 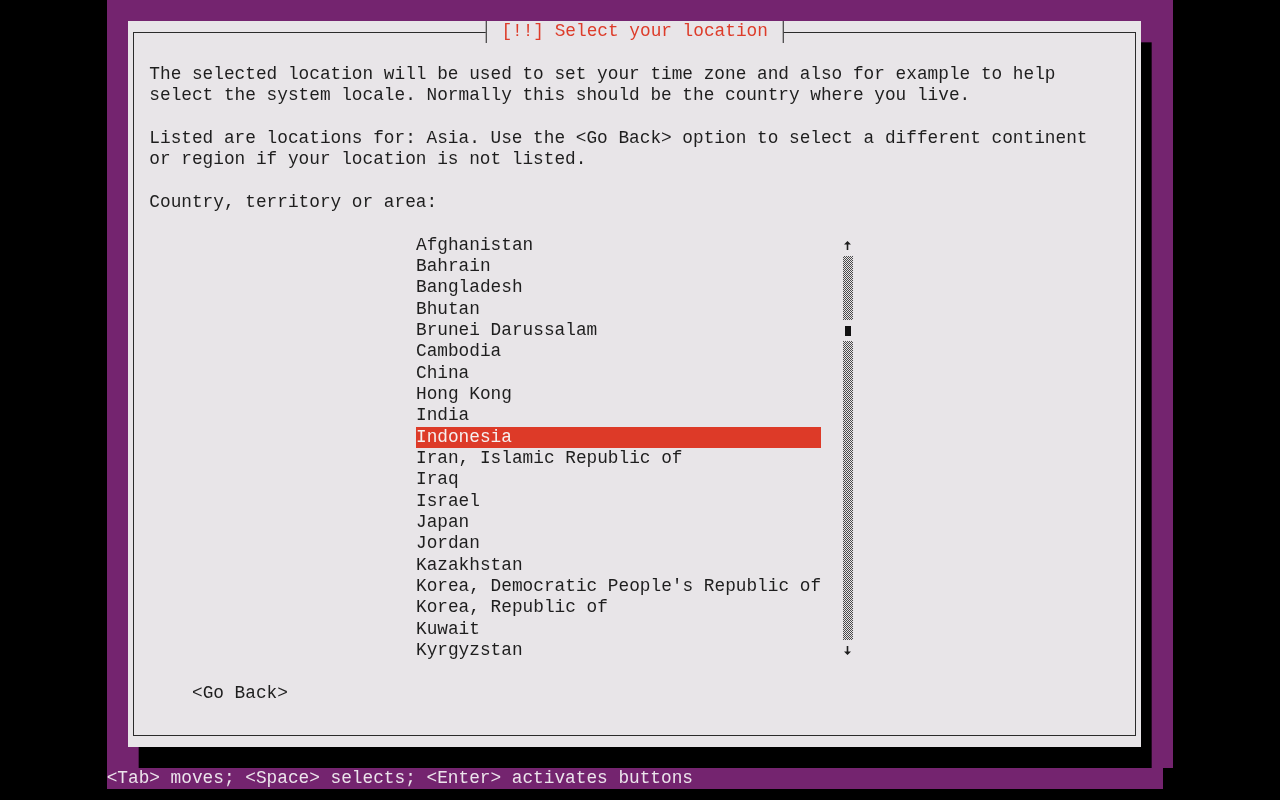 I want to click on list-item: Israel, so click(x=618, y=501).